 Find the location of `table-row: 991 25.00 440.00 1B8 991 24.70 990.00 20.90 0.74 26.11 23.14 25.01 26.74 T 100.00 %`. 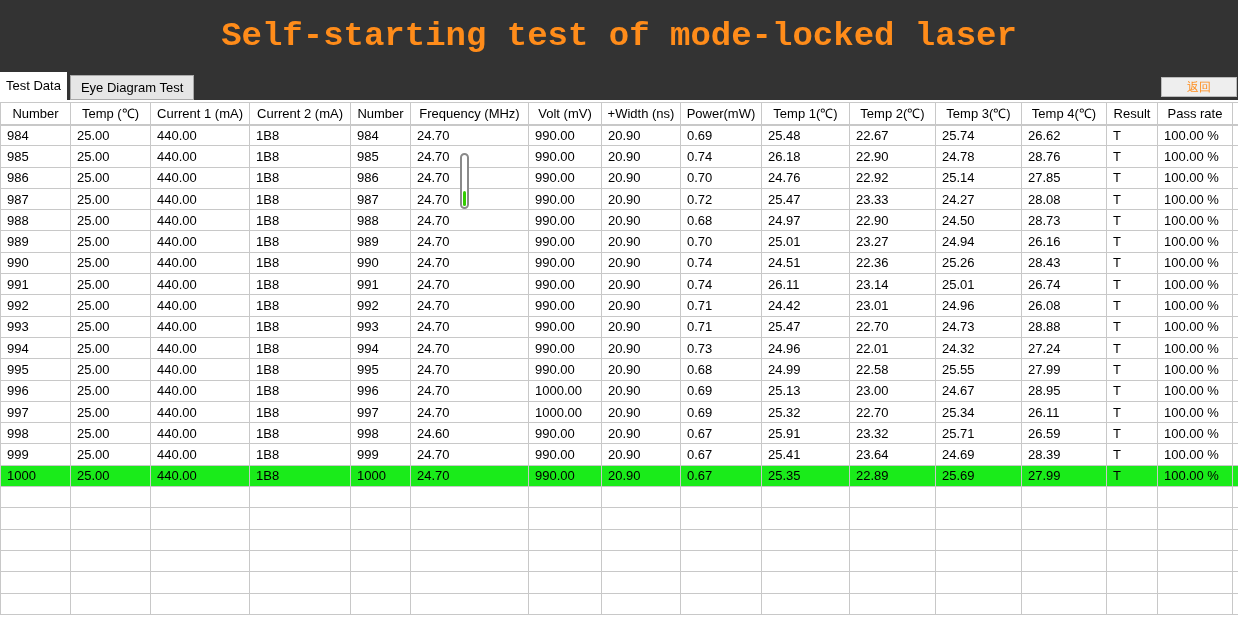

table-row: 991 25.00 440.00 1B8 991 24.70 990.00 20.90 0.74 26.11 23.14 25.01 26.74 T 100.00 % is located at coordinates (619, 284).